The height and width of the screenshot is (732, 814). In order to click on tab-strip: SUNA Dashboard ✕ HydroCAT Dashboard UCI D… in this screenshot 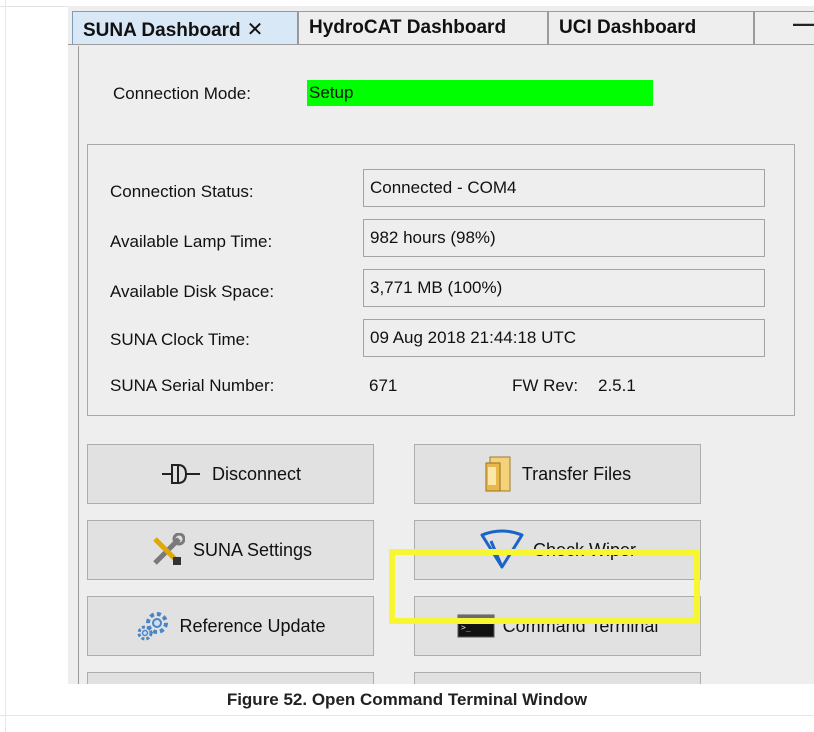, I will do `click(441, 25)`.